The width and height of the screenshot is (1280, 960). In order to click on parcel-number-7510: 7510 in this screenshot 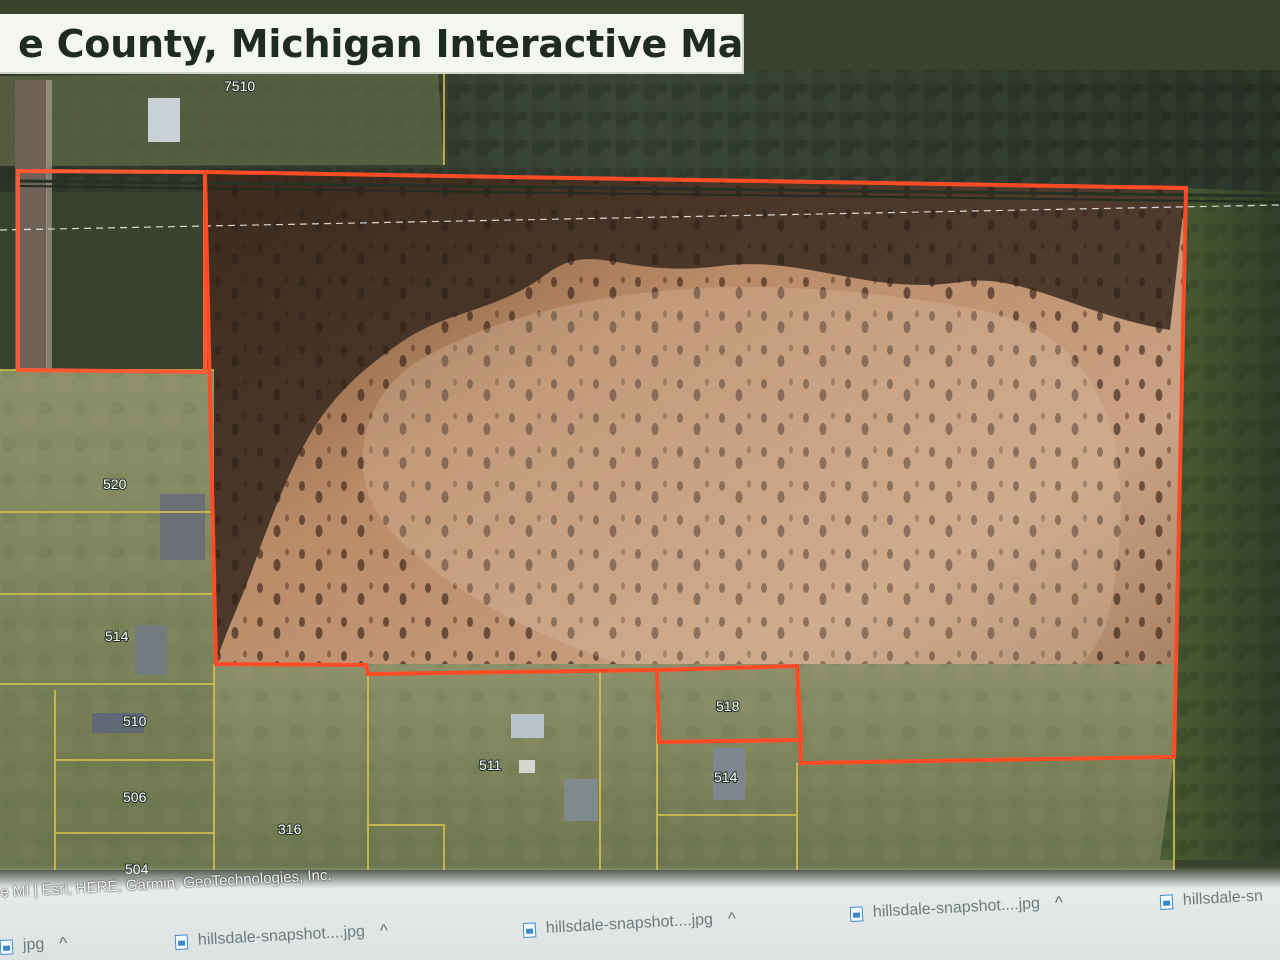, I will do `click(239, 86)`.